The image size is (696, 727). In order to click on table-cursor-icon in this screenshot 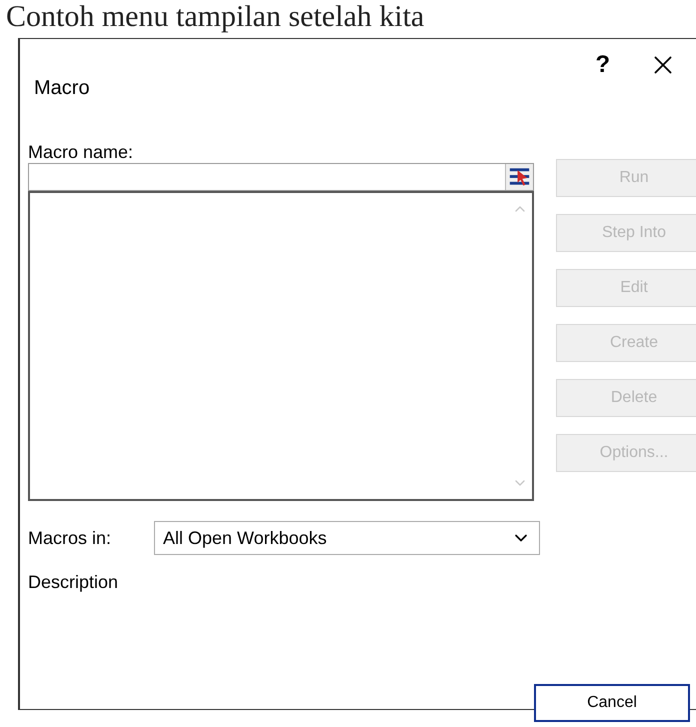, I will do `click(519, 177)`.